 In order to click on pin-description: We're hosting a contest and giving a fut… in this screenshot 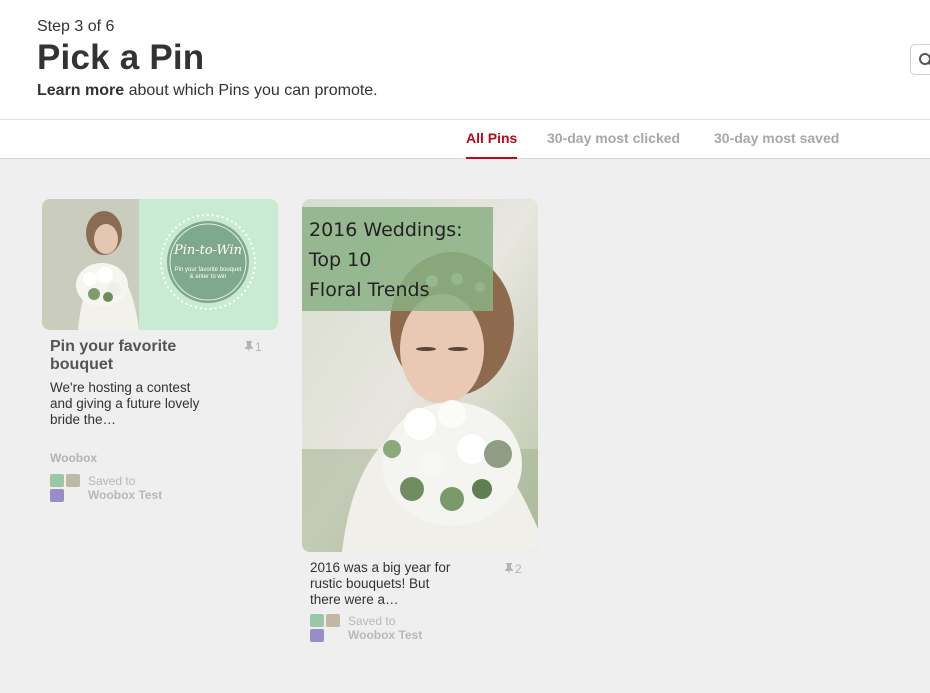, I will do `click(125, 403)`.